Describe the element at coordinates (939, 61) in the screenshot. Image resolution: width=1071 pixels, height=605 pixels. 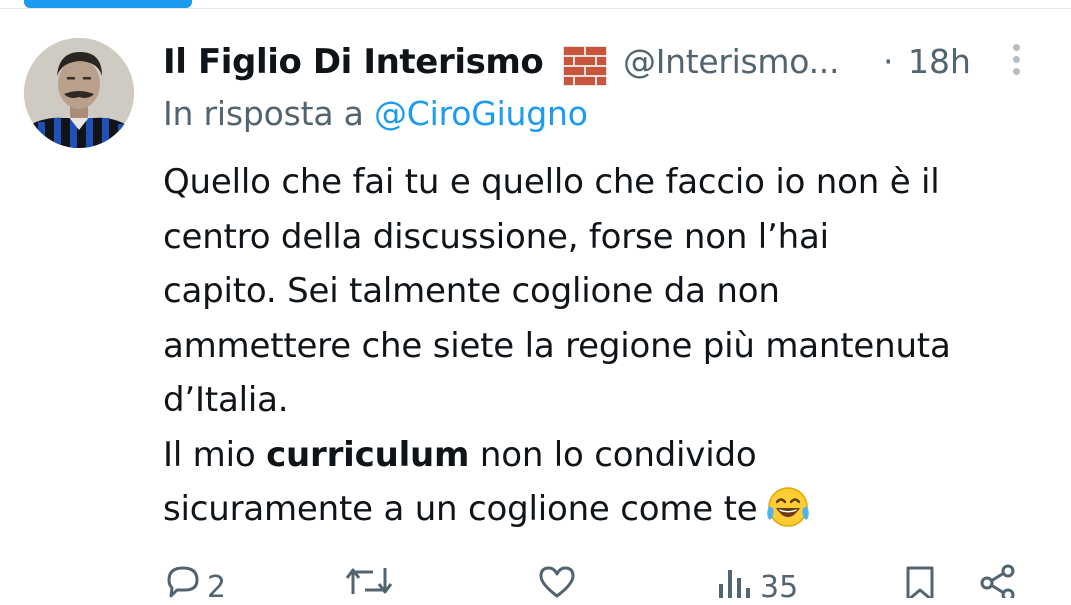
I see `tweet-timestamp: 18h` at that location.